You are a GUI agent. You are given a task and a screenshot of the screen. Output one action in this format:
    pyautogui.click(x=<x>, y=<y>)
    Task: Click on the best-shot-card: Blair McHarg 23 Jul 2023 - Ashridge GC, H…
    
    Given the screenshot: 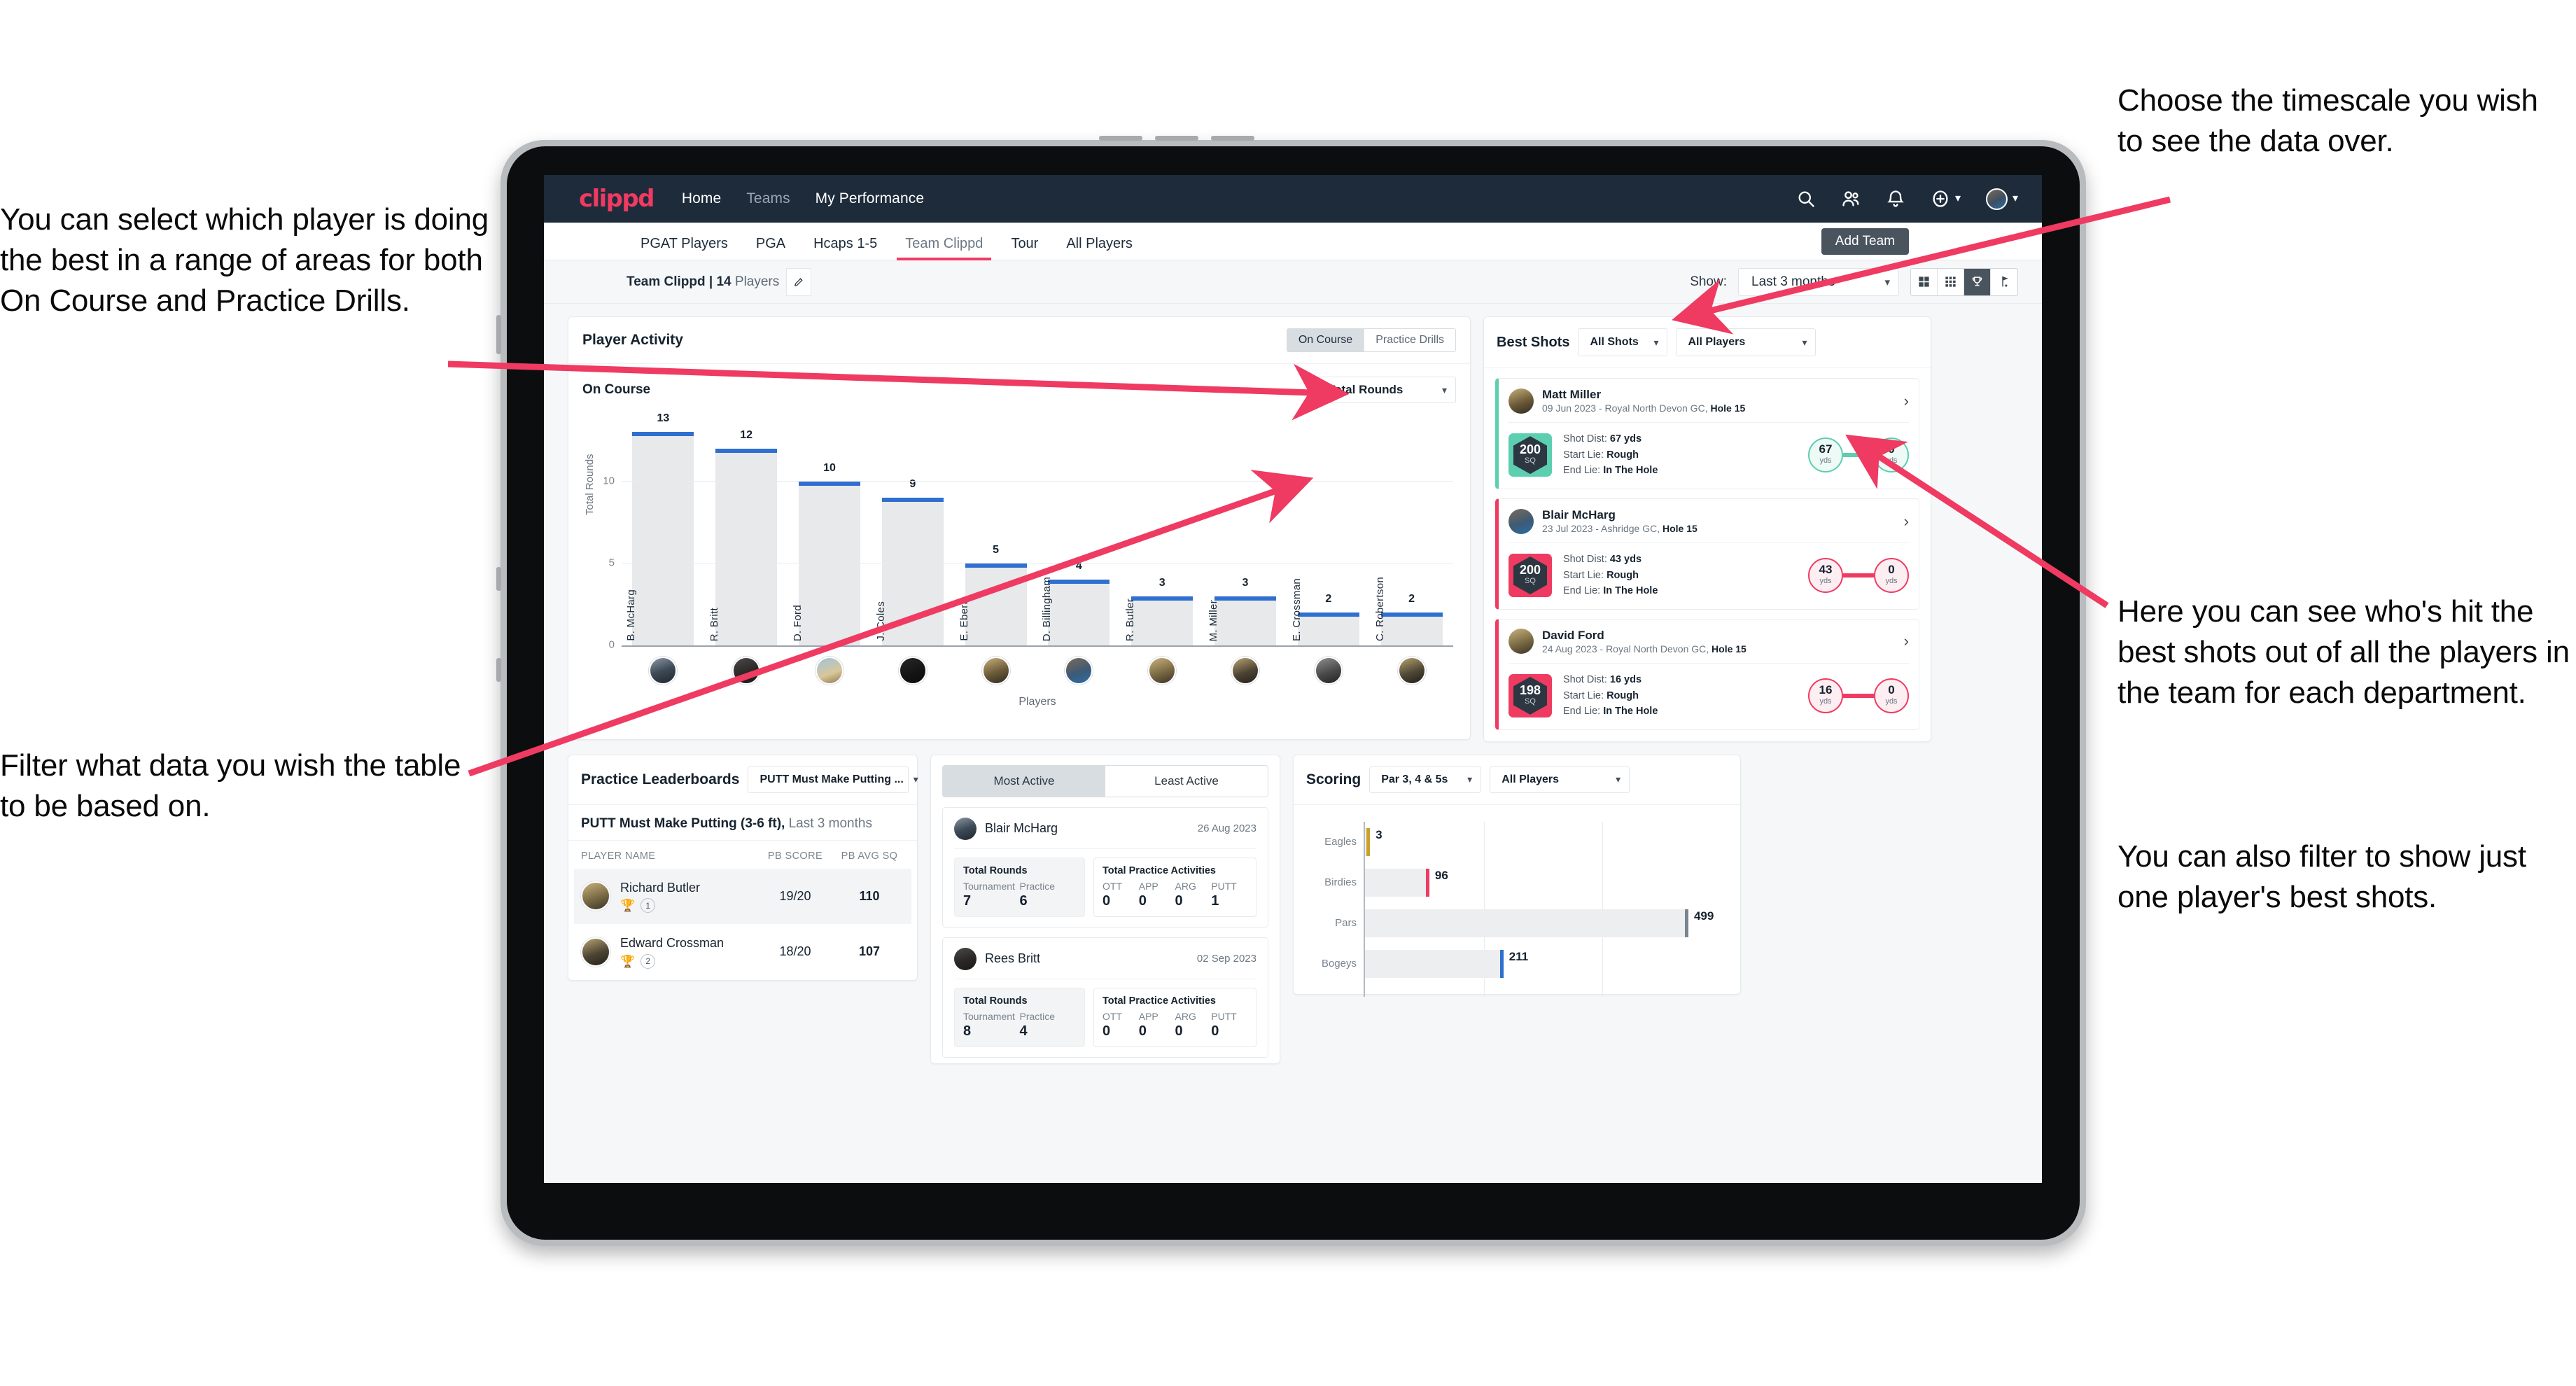 What is the action you would take?
    pyautogui.click(x=1707, y=554)
    